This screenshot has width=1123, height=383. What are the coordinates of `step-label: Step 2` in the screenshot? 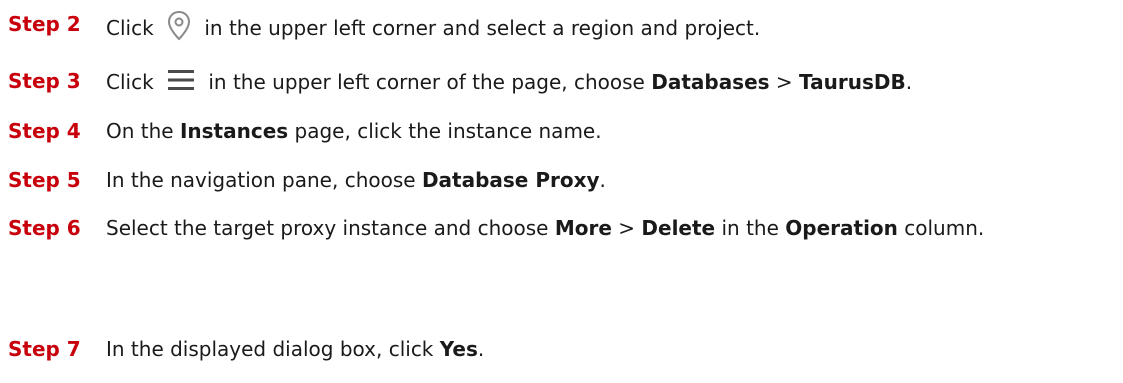 It's located at (44, 24).